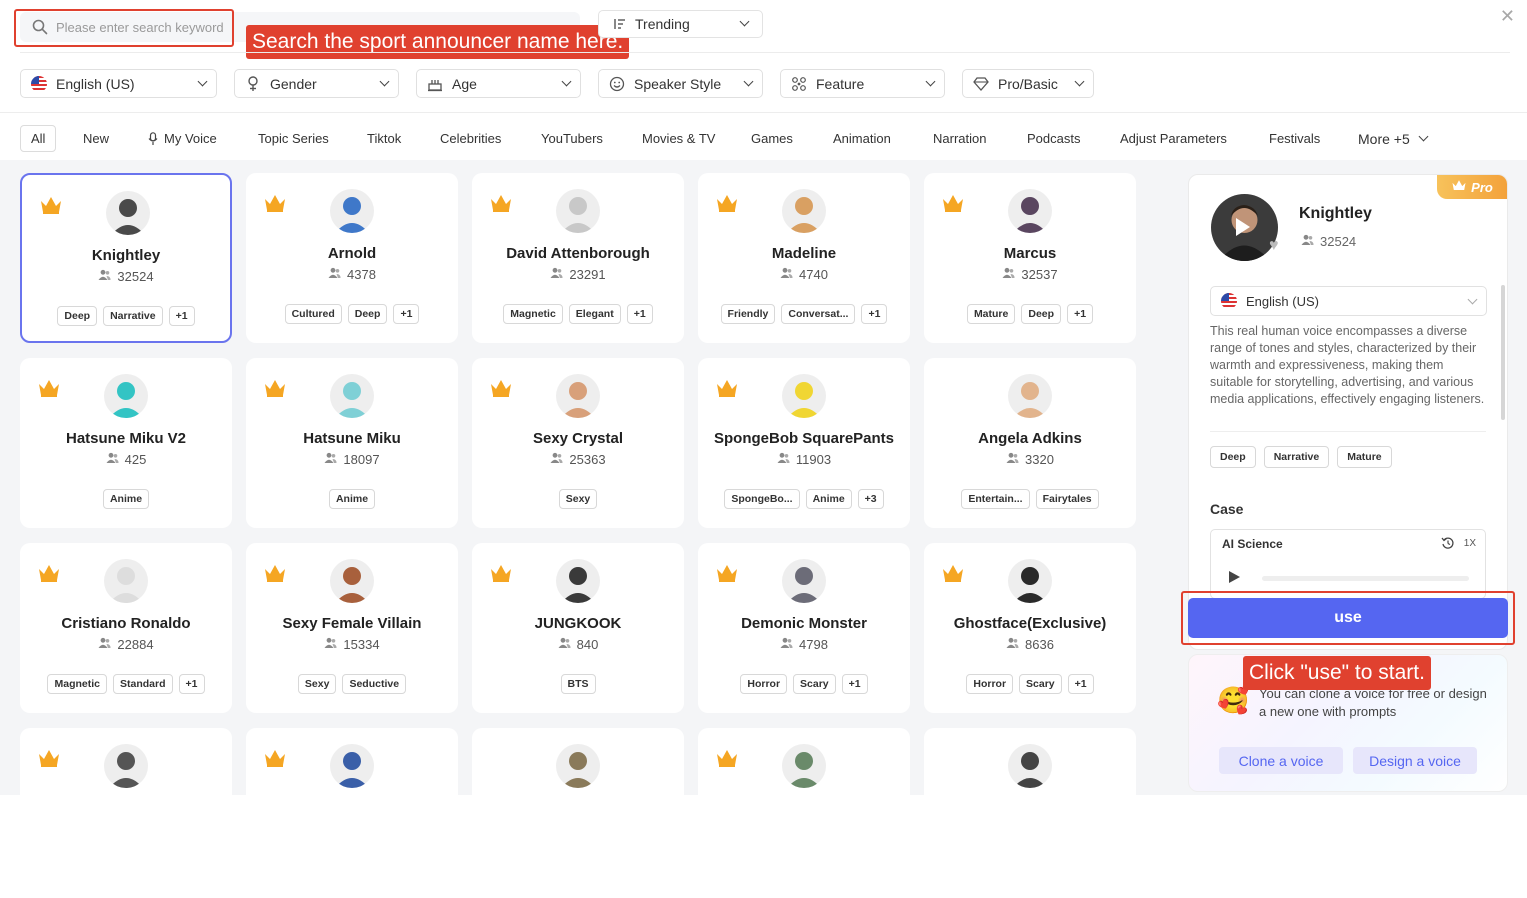  What do you see at coordinates (870, 499) in the screenshot?
I see `tag: +3` at bounding box center [870, 499].